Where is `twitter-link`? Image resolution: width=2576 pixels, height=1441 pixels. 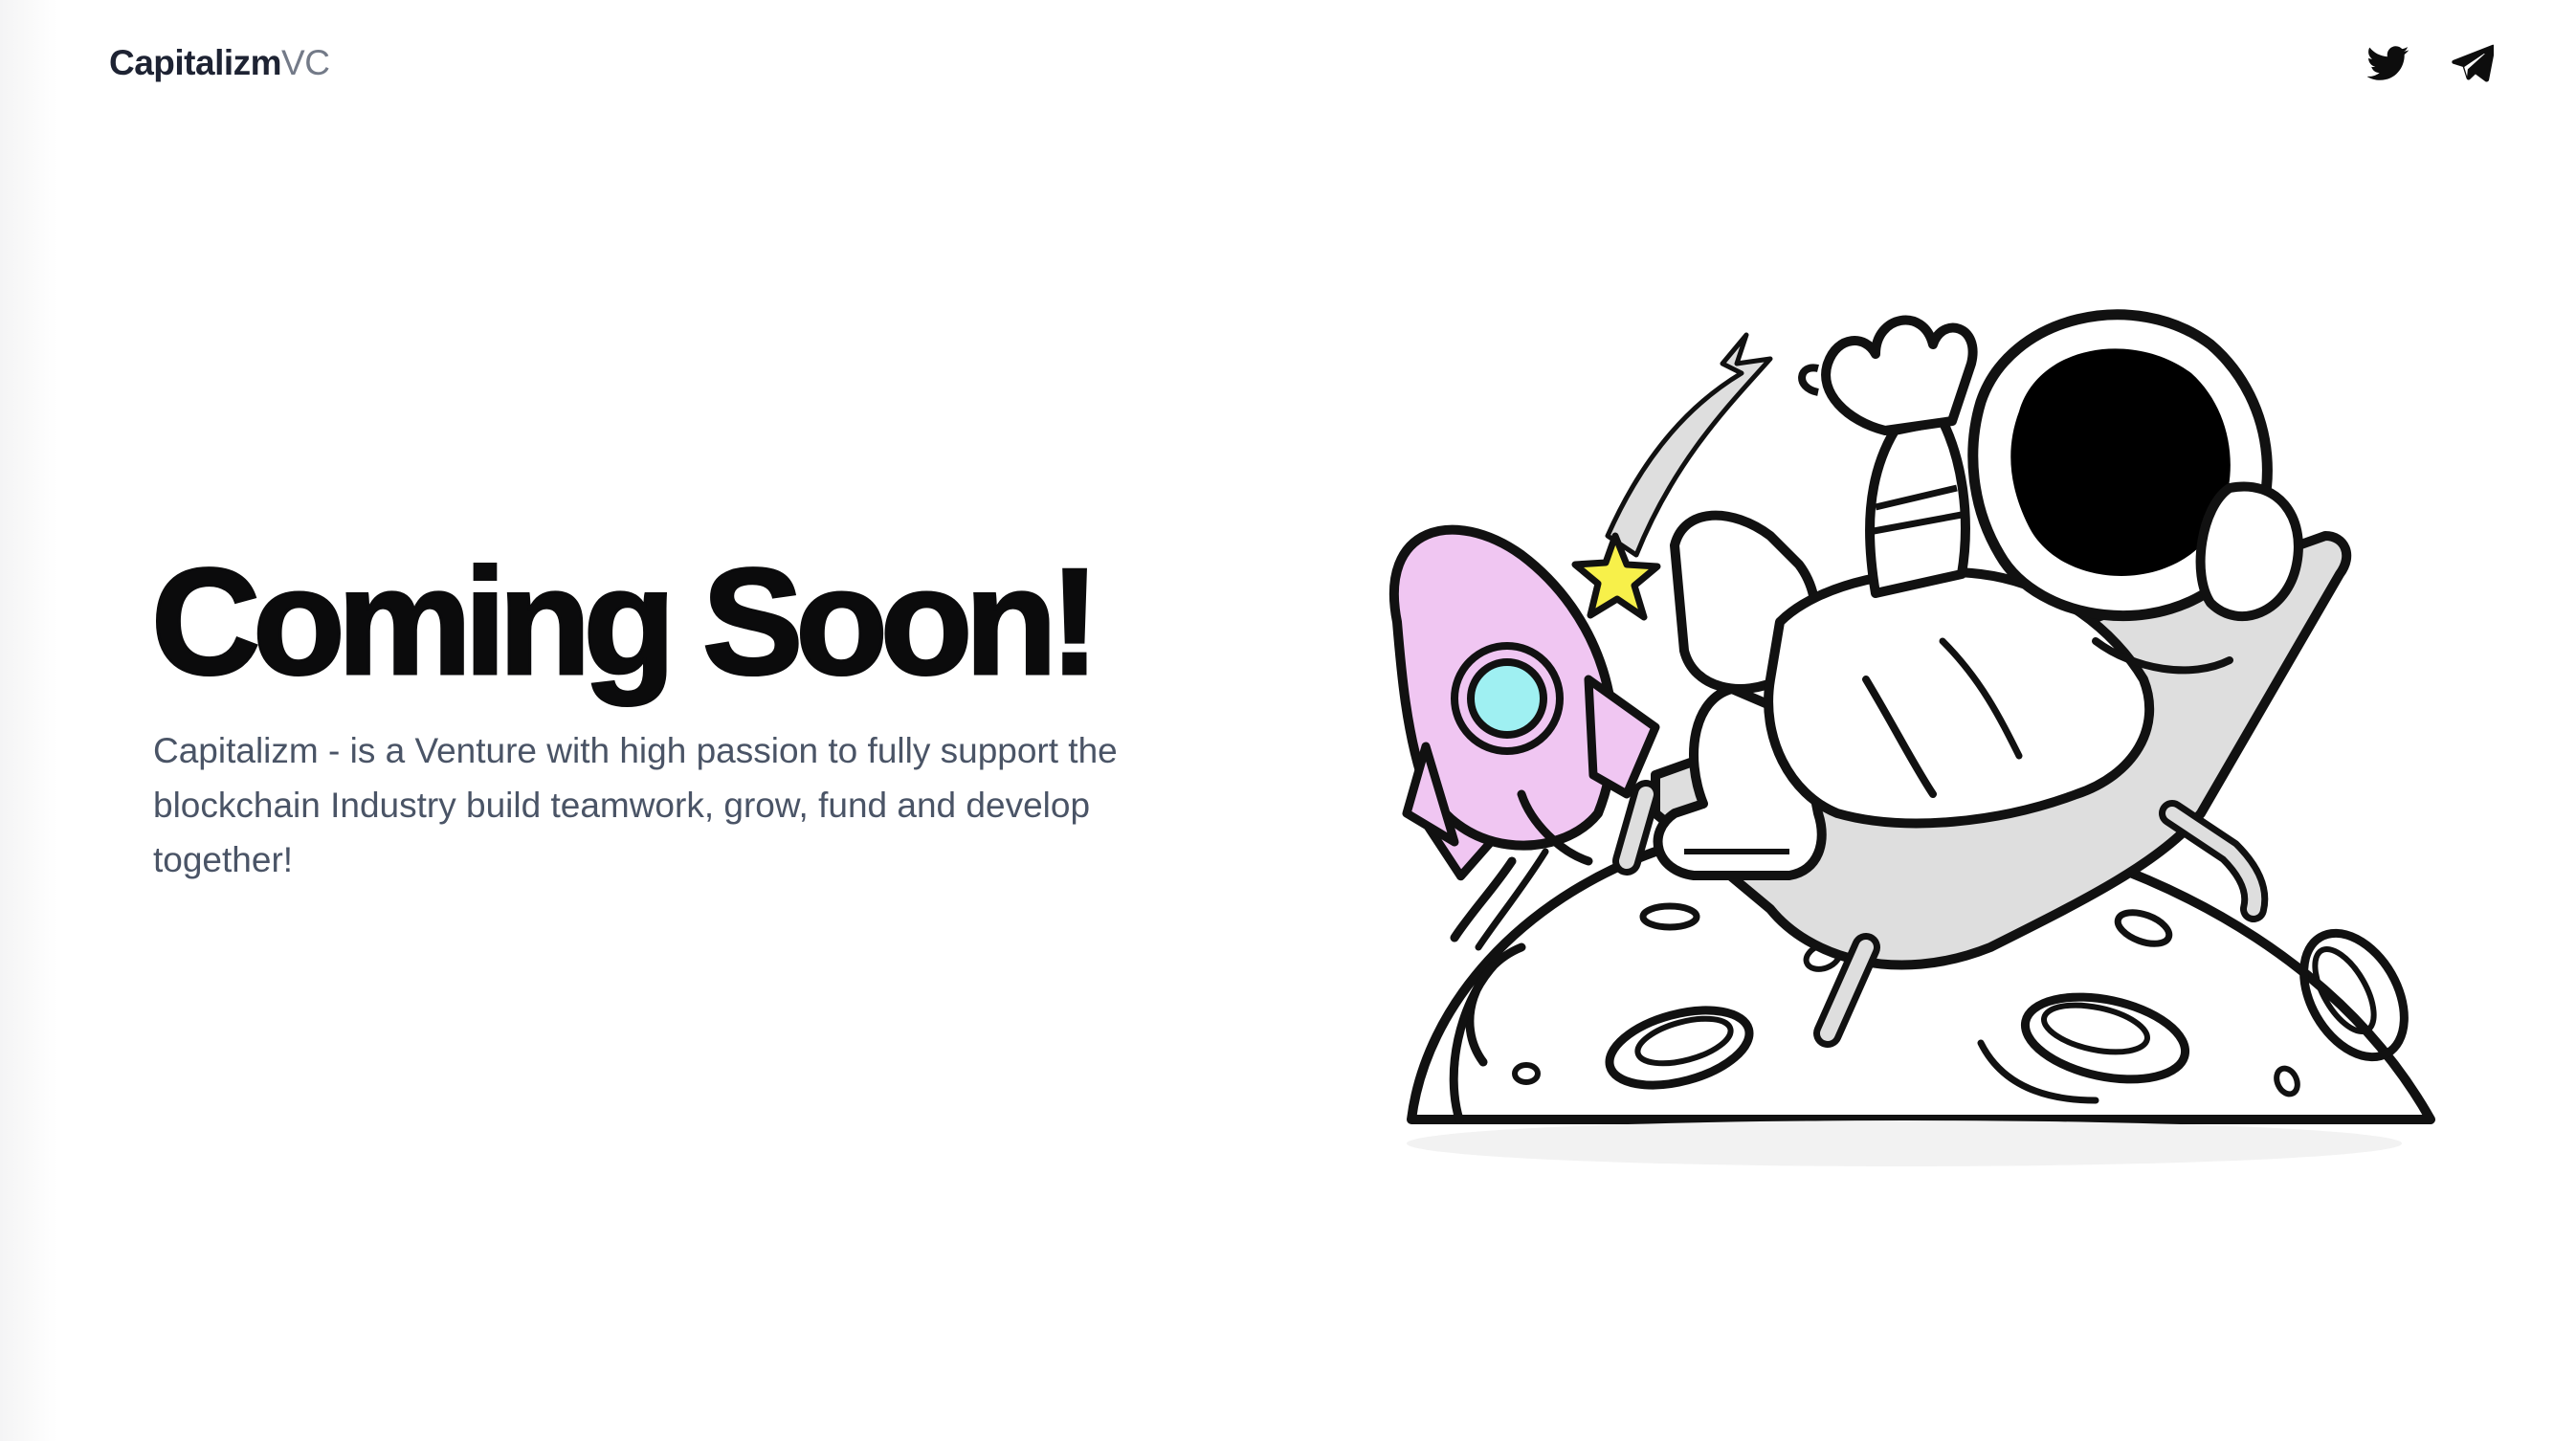
twitter-link is located at coordinates (2388, 63).